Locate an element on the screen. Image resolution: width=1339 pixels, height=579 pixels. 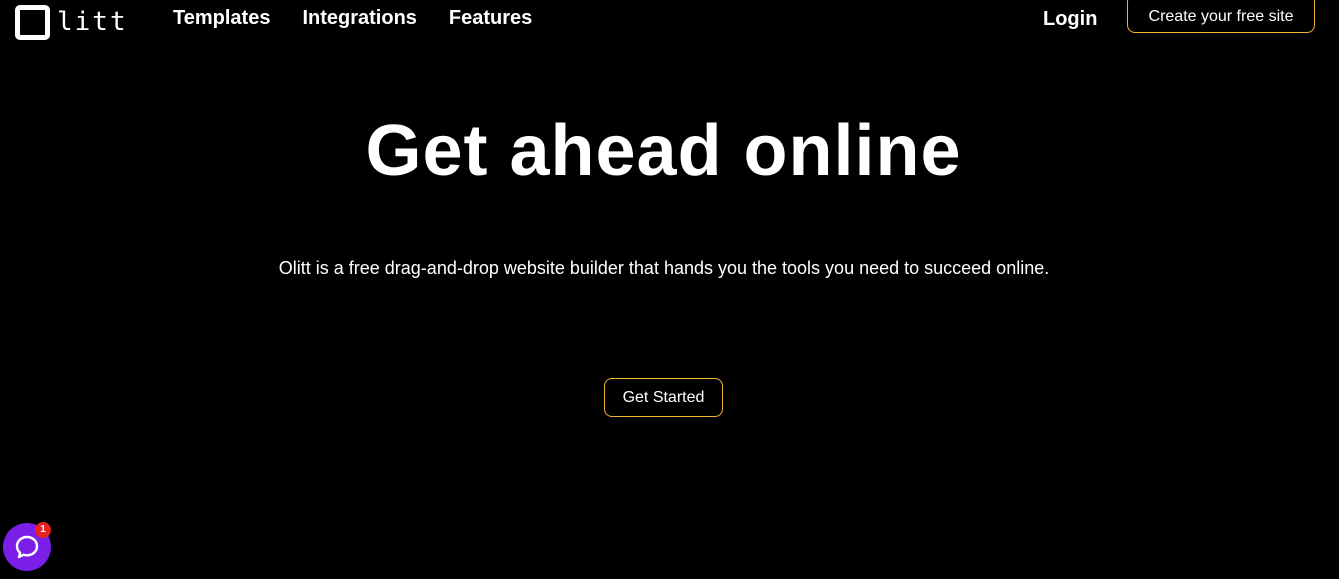
login-link: Login is located at coordinates (1070, 19).